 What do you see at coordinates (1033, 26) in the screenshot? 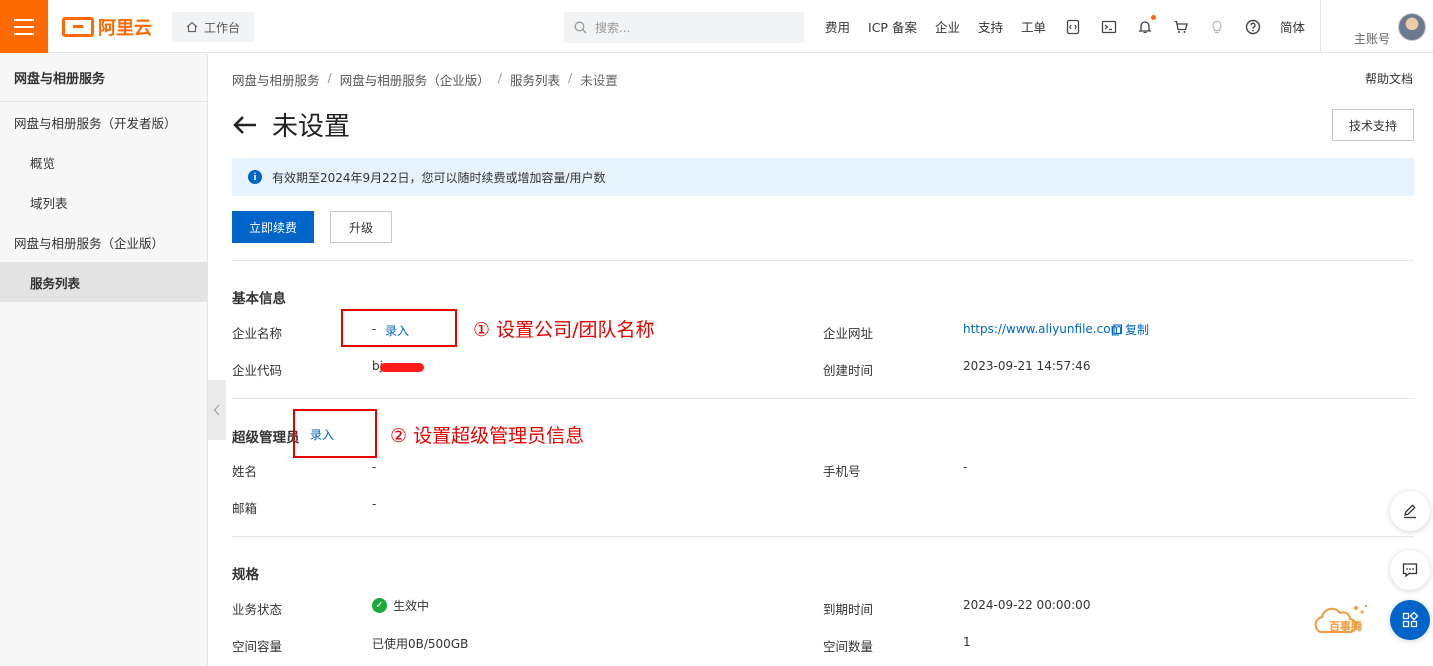
I see `nav-ticket: 工单` at bounding box center [1033, 26].